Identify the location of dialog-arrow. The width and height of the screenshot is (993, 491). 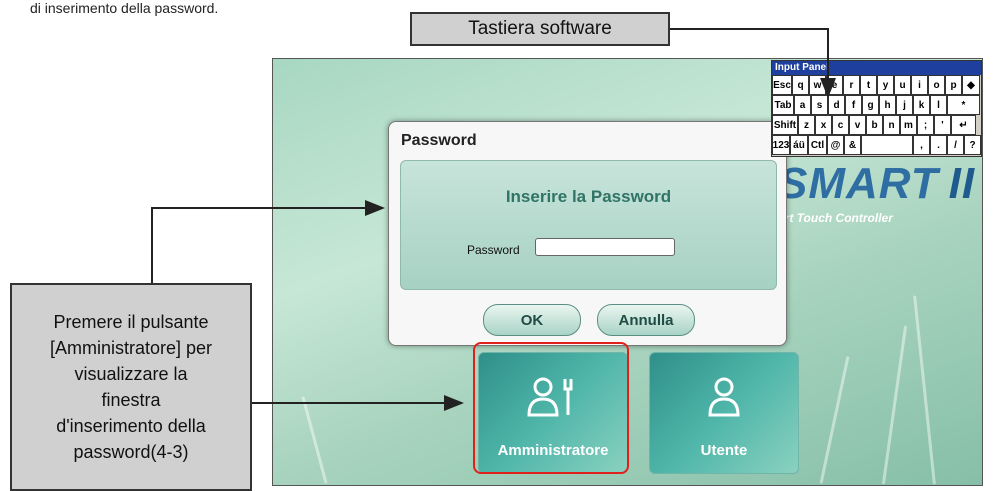
(268, 241).